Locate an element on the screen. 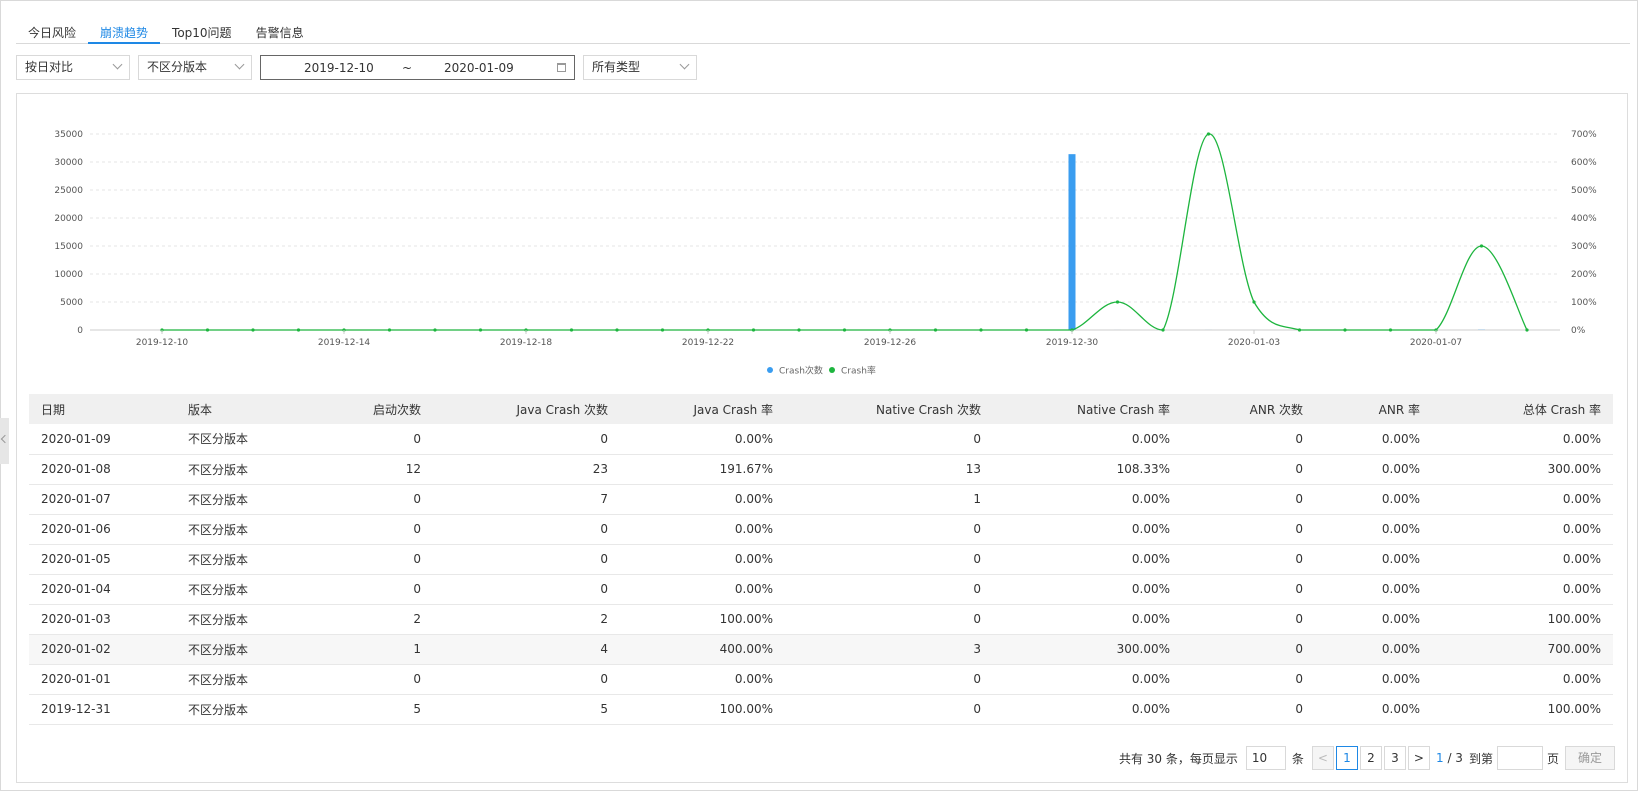  column-header: Native Crash 次数 is located at coordinates (889, 409).